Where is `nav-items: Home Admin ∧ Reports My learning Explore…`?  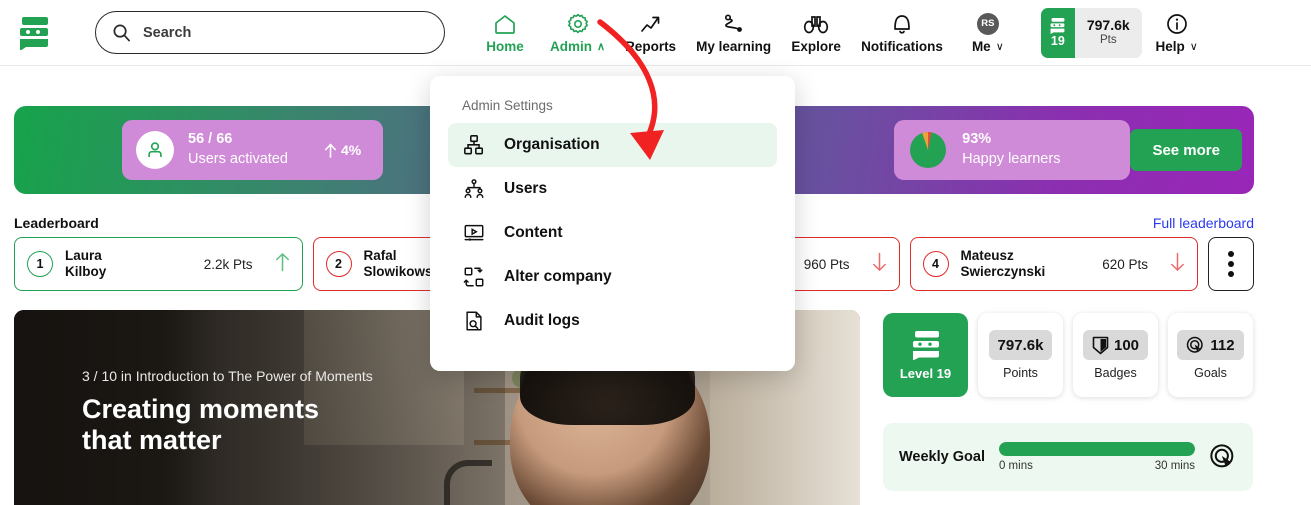
nav-items: Home Admin ∧ Reports My learning Explore… is located at coordinates (841, 33).